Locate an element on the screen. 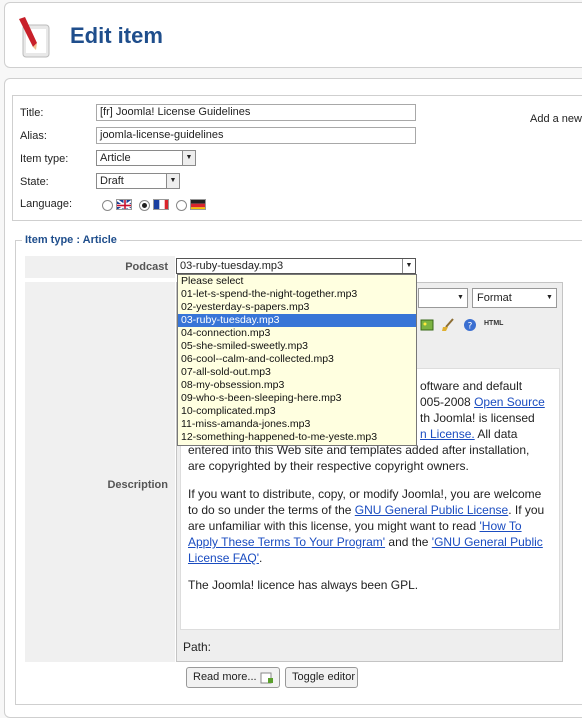  germany-flag-icon is located at coordinates (198, 204).